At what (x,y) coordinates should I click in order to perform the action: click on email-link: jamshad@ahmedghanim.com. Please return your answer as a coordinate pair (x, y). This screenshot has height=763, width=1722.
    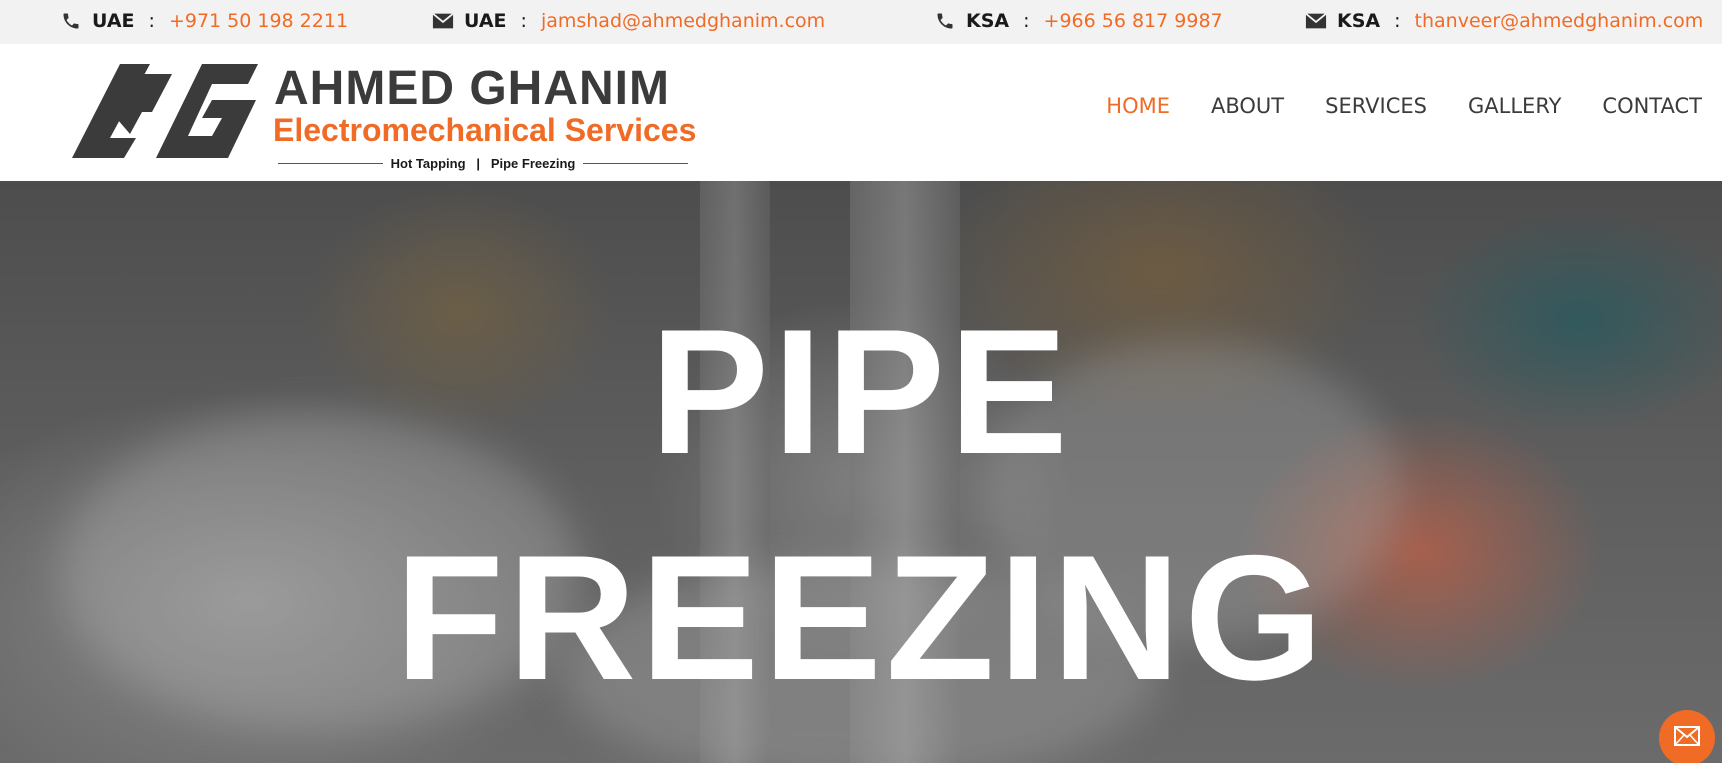
    Looking at the image, I should click on (683, 21).